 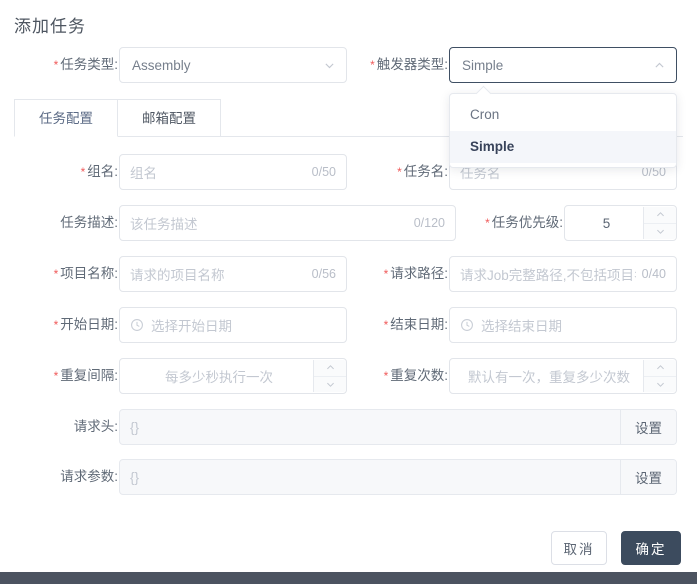 What do you see at coordinates (143, 173) in the screenshot?
I see `group-name-placeholder: 组名` at bounding box center [143, 173].